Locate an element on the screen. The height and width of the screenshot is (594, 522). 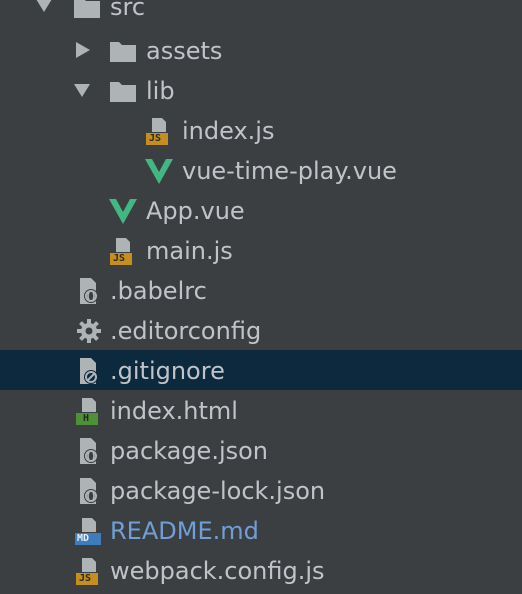
tree-row-package-lock-json: package-lock.json is located at coordinates (261, 490).